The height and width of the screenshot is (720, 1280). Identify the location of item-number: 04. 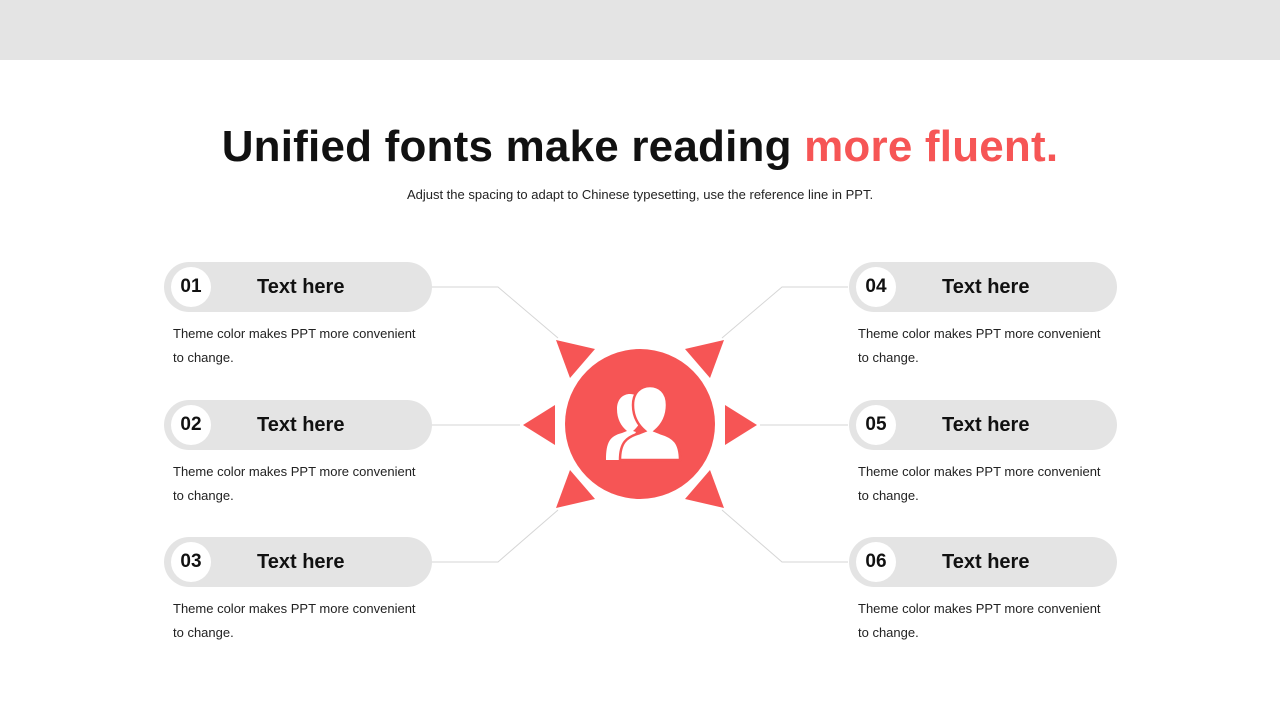
(876, 287).